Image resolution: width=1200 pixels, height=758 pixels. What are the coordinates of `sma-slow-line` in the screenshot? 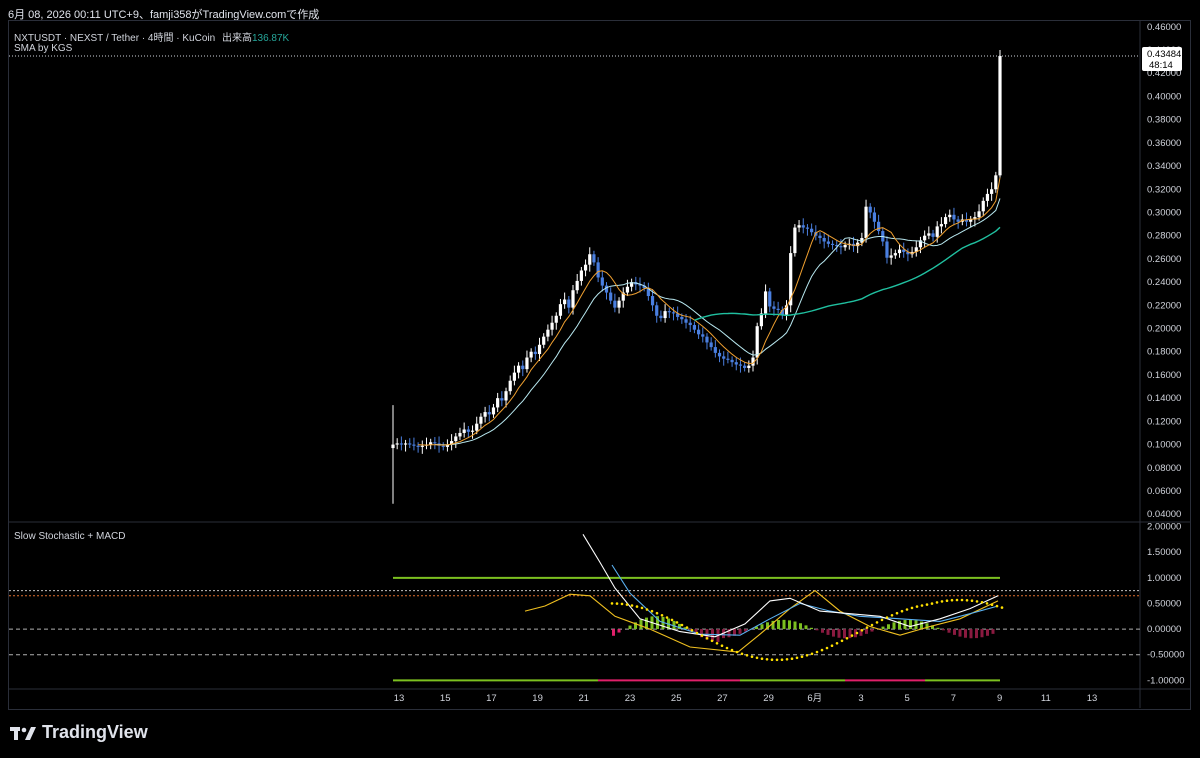 It's located at (847, 273).